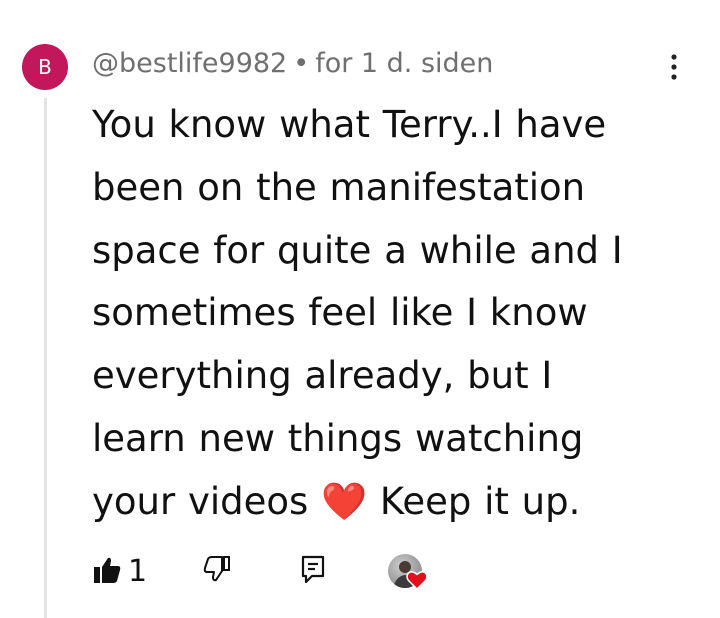  I want to click on comment-text-end: Keep it up., so click(474, 501).